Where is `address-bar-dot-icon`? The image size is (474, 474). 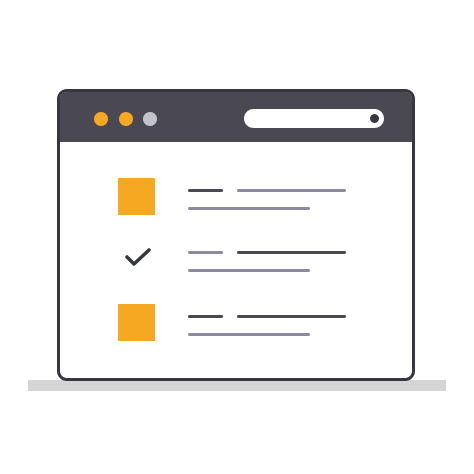 address-bar-dot-icon is located at coordinates (374, 118).